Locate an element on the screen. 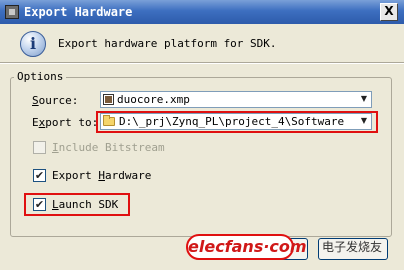 The image size is (404, 270). export-to-combo: D:\_prj\Zynq_PL\project_4\Software ▼ is located at coordinates (236, 121).